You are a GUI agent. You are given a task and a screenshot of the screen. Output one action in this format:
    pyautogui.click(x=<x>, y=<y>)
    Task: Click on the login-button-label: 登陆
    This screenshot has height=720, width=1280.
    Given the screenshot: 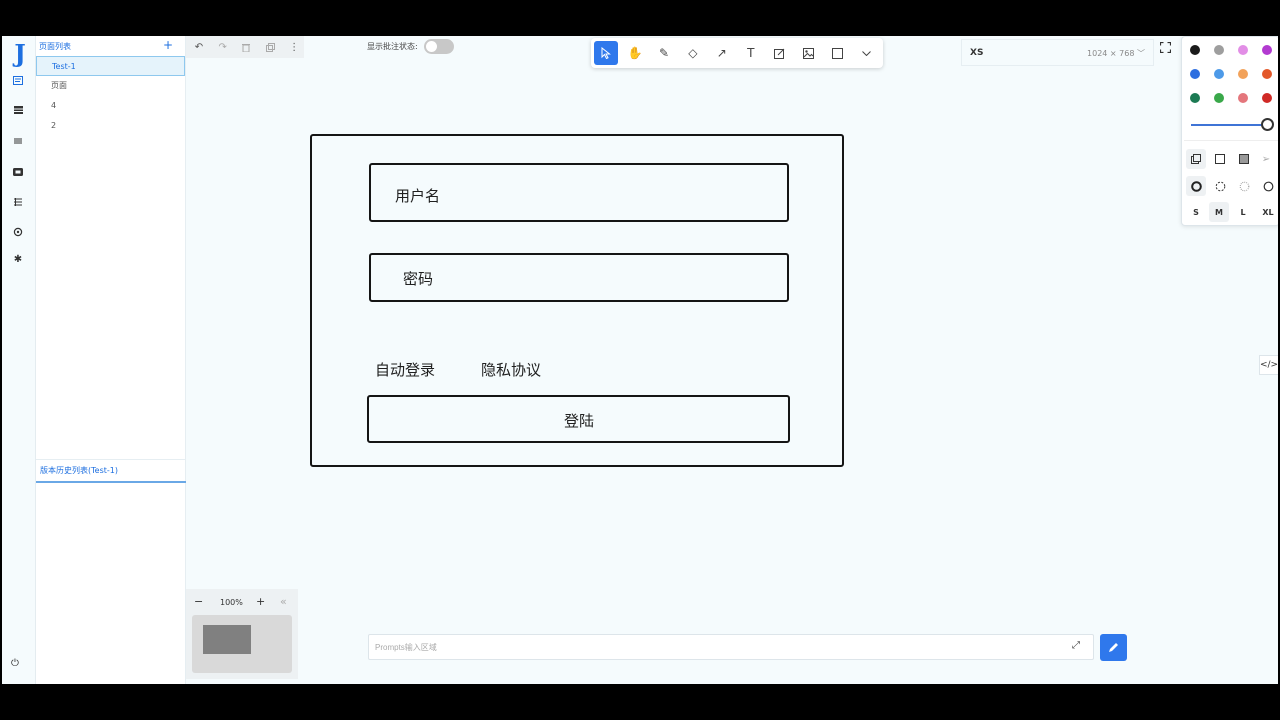 What is the action you would take?
    pyautogui.click(x=579, y=421)
    